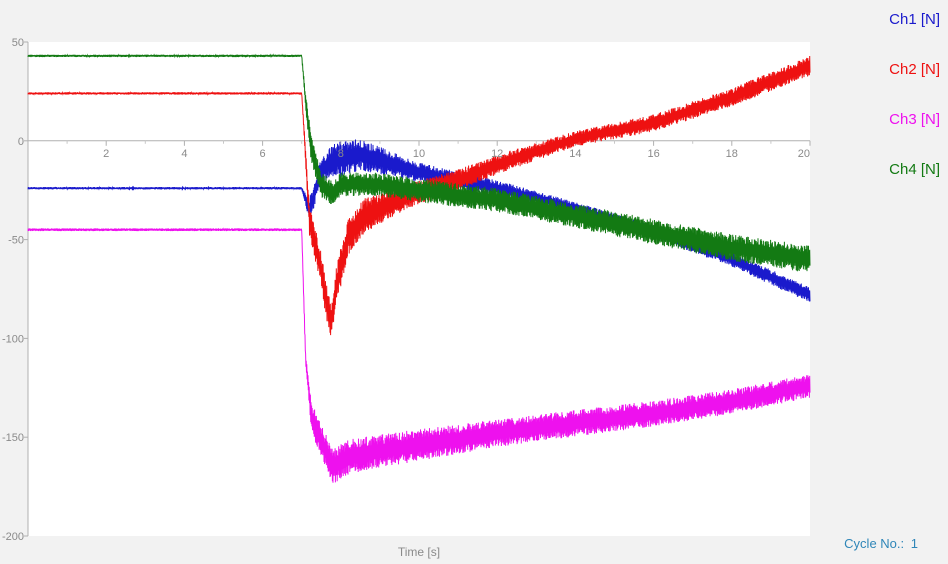 This screenshot has height=564, width=948. Describe the element at coordinates (16, 241) in the screenshot. I see `y-tick-label: -50` at that location.